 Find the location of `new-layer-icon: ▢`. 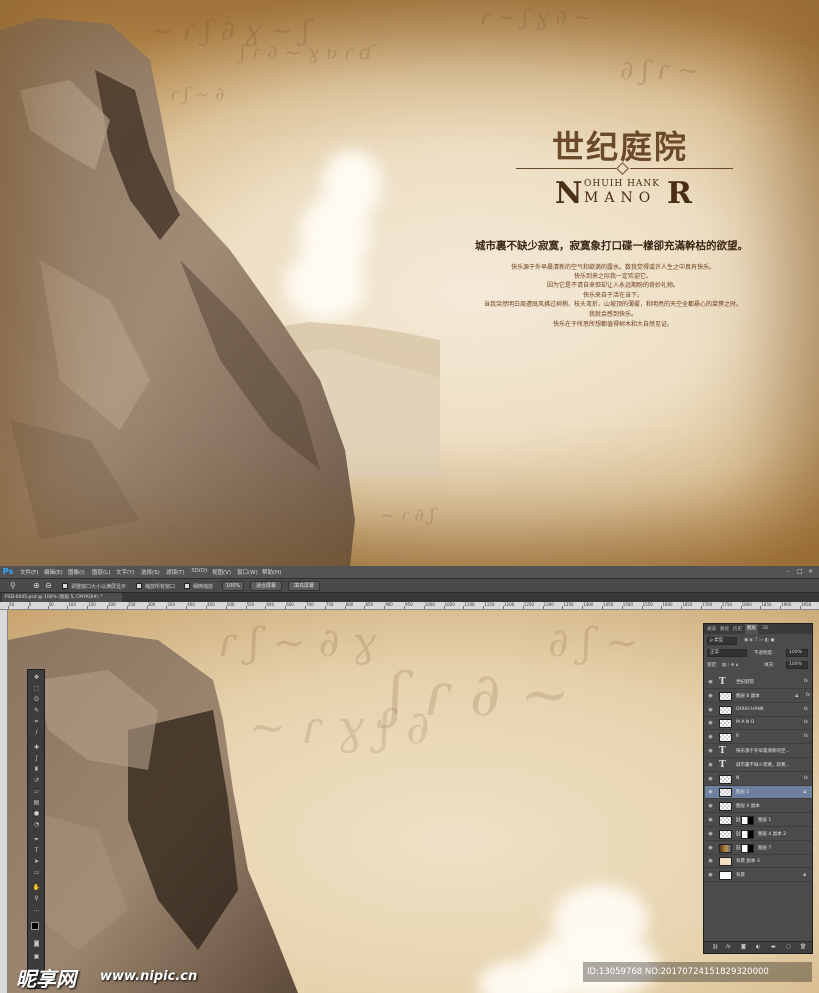

new-layer-icon: ▢ is located at coordinates (788, 947).